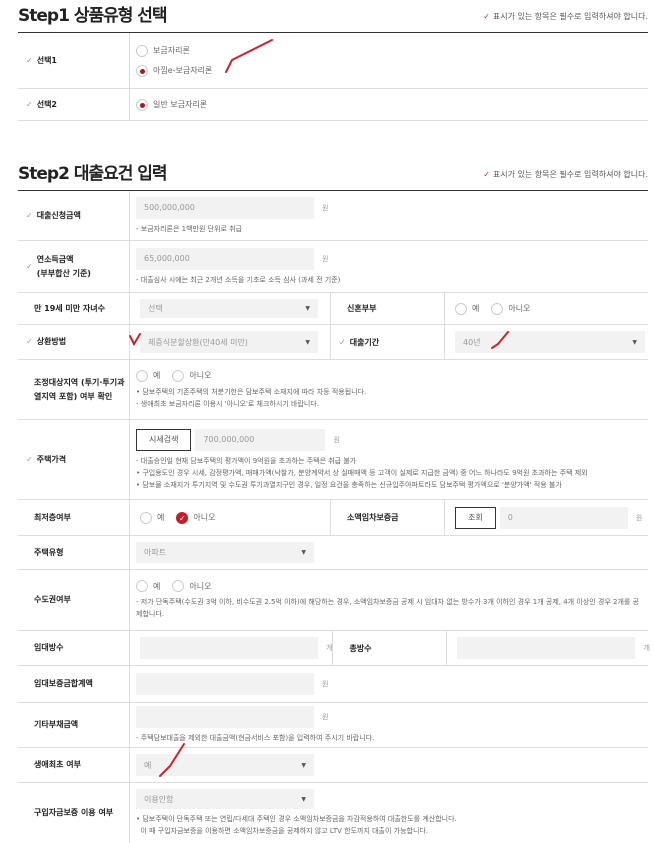 The width and height of the screenshot is (654, 843). I want to click on row-choice2: ✓ 선택2 일반 보금자리론, so click(333, 105).